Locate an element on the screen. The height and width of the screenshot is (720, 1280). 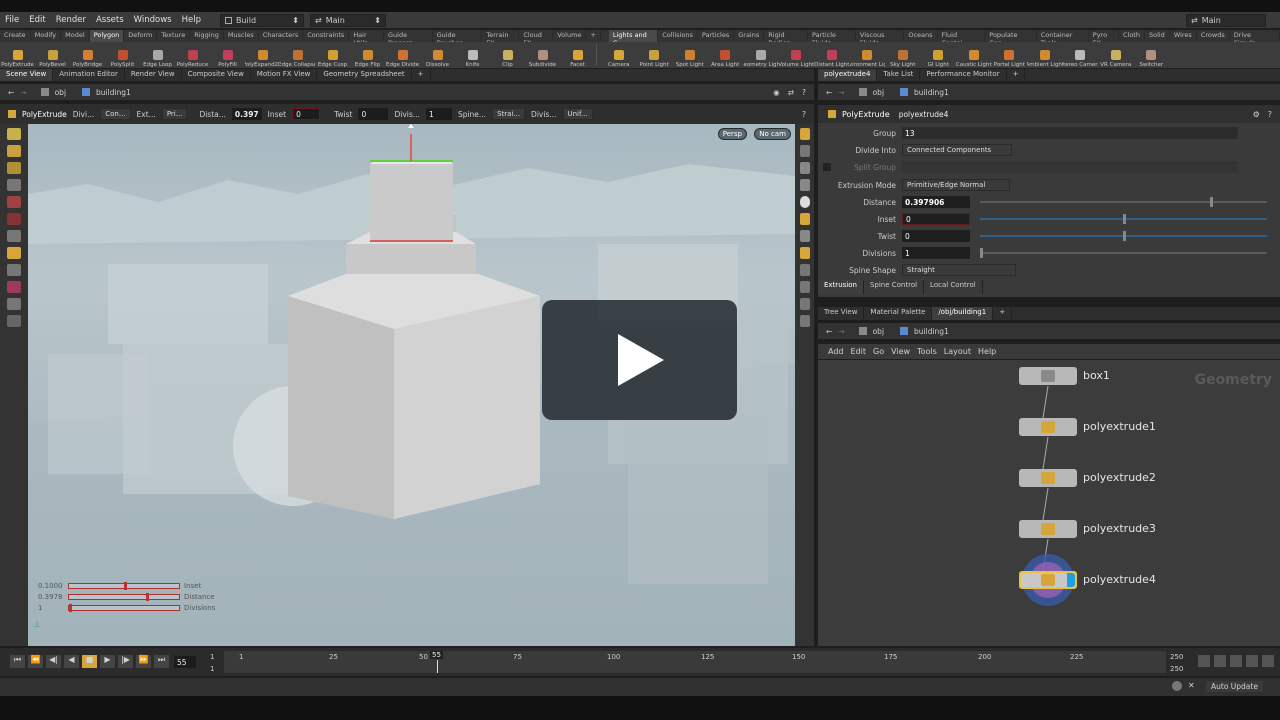
tab-tree-view: Tree View is located at coordinates (841, 313).